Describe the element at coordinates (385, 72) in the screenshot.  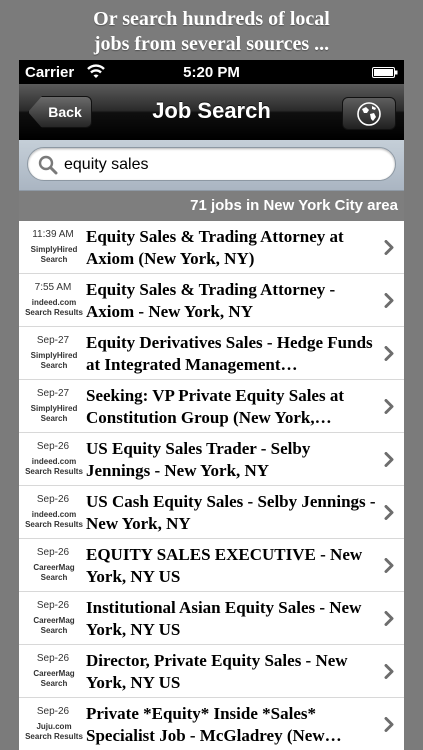
I see `battery-icon` at that location.